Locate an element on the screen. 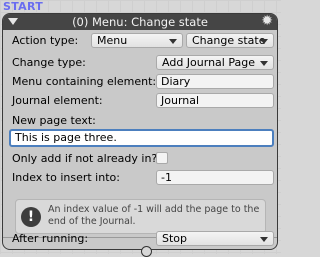  action-type-row: Action type: Menu Change state is located at coordinates (143, 40).